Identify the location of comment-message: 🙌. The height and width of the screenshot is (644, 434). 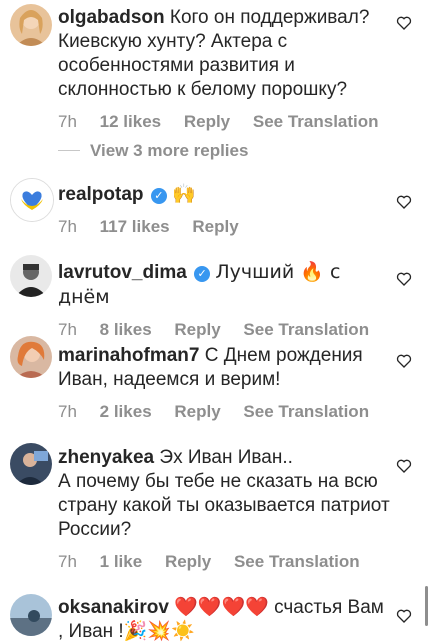
(184, 194).